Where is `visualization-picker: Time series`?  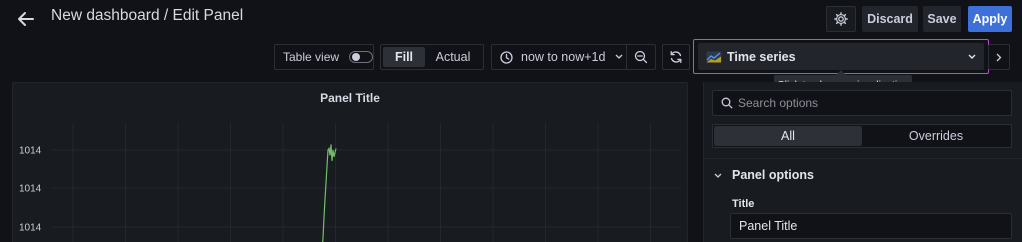
visualization-picker: Time series is located at coordinates (841, 56).